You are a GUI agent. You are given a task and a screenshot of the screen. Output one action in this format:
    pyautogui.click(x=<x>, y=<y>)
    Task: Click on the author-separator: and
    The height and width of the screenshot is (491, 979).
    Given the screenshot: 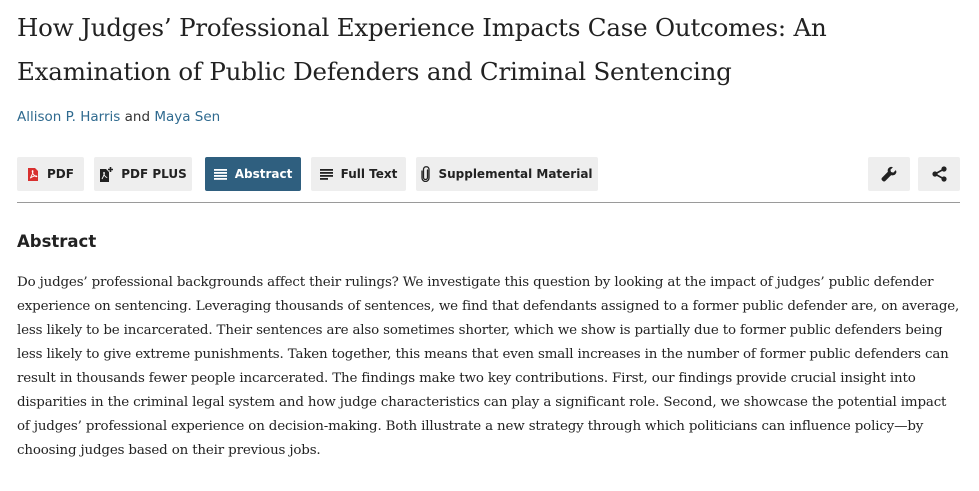 What is the action you would take?
    pyautogui.click(x=137, y=117)
    